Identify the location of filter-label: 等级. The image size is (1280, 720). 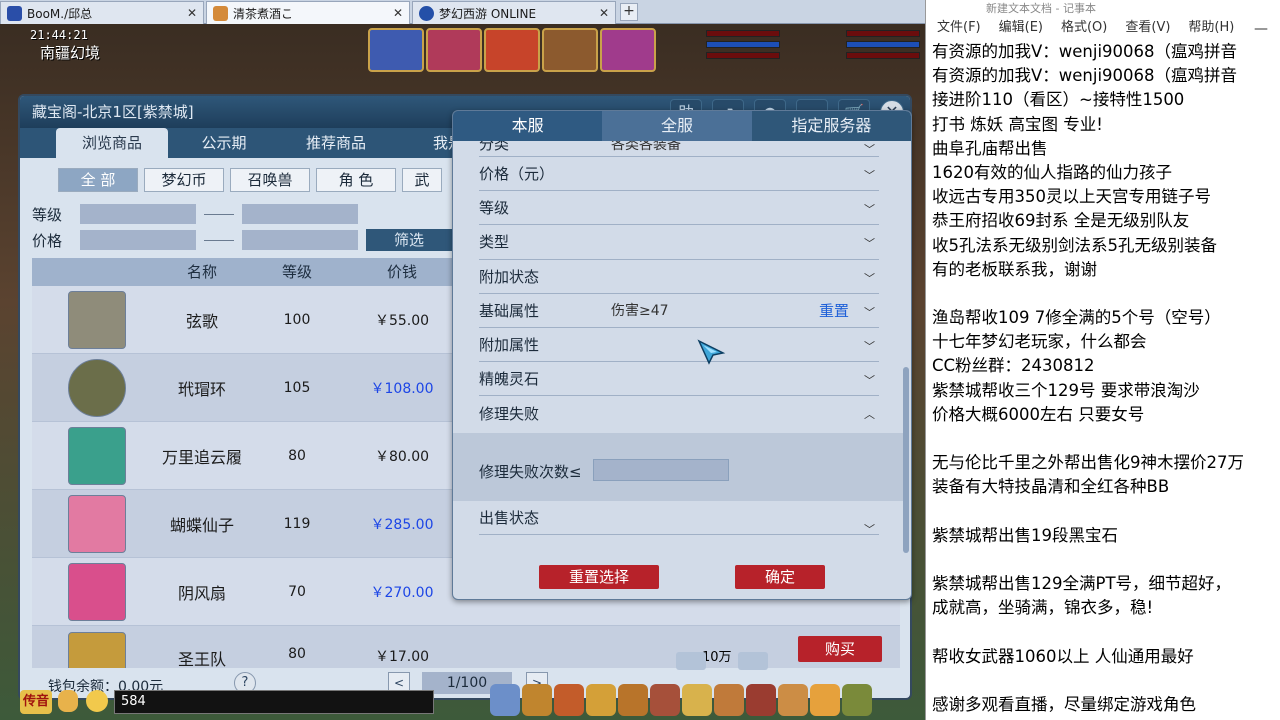
(494, 208).